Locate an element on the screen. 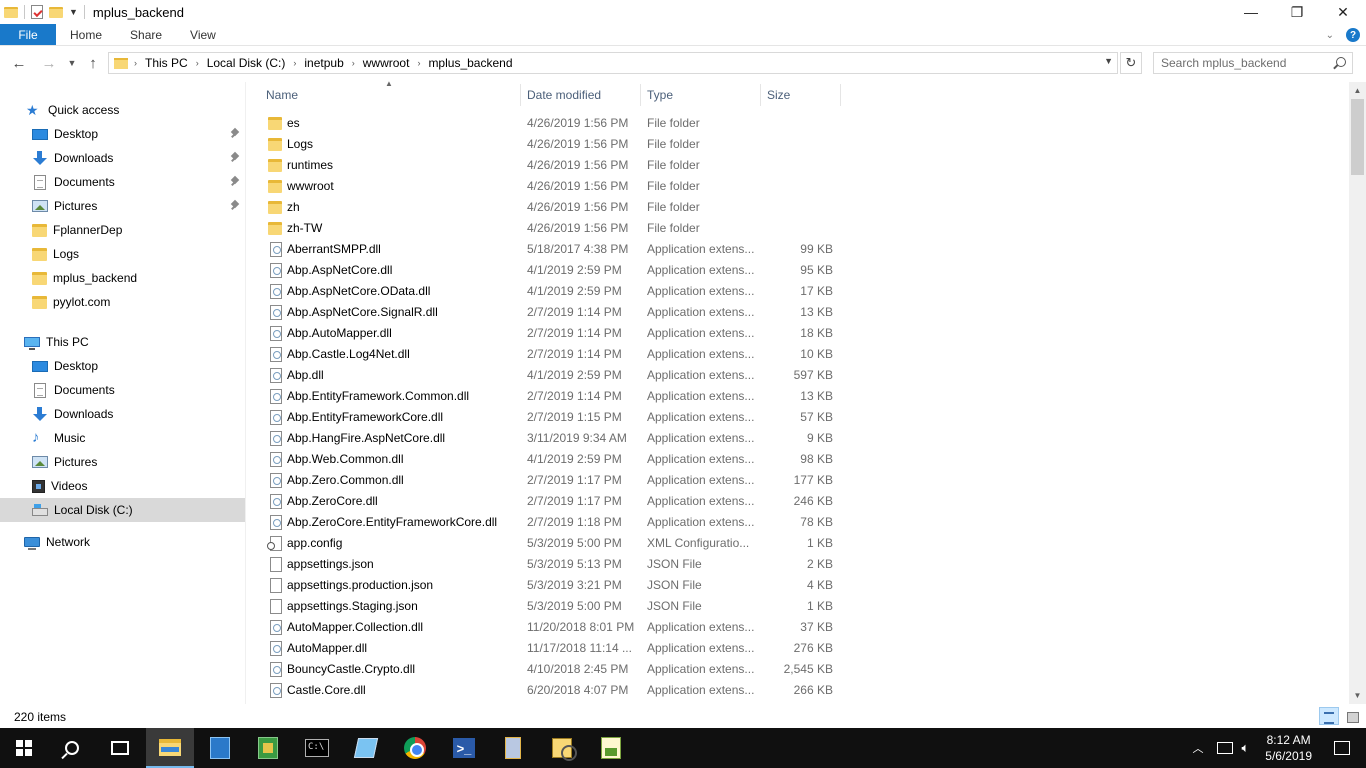 This screenshot has height=768, width=1366. start-button is located at coordinates (24, 748).